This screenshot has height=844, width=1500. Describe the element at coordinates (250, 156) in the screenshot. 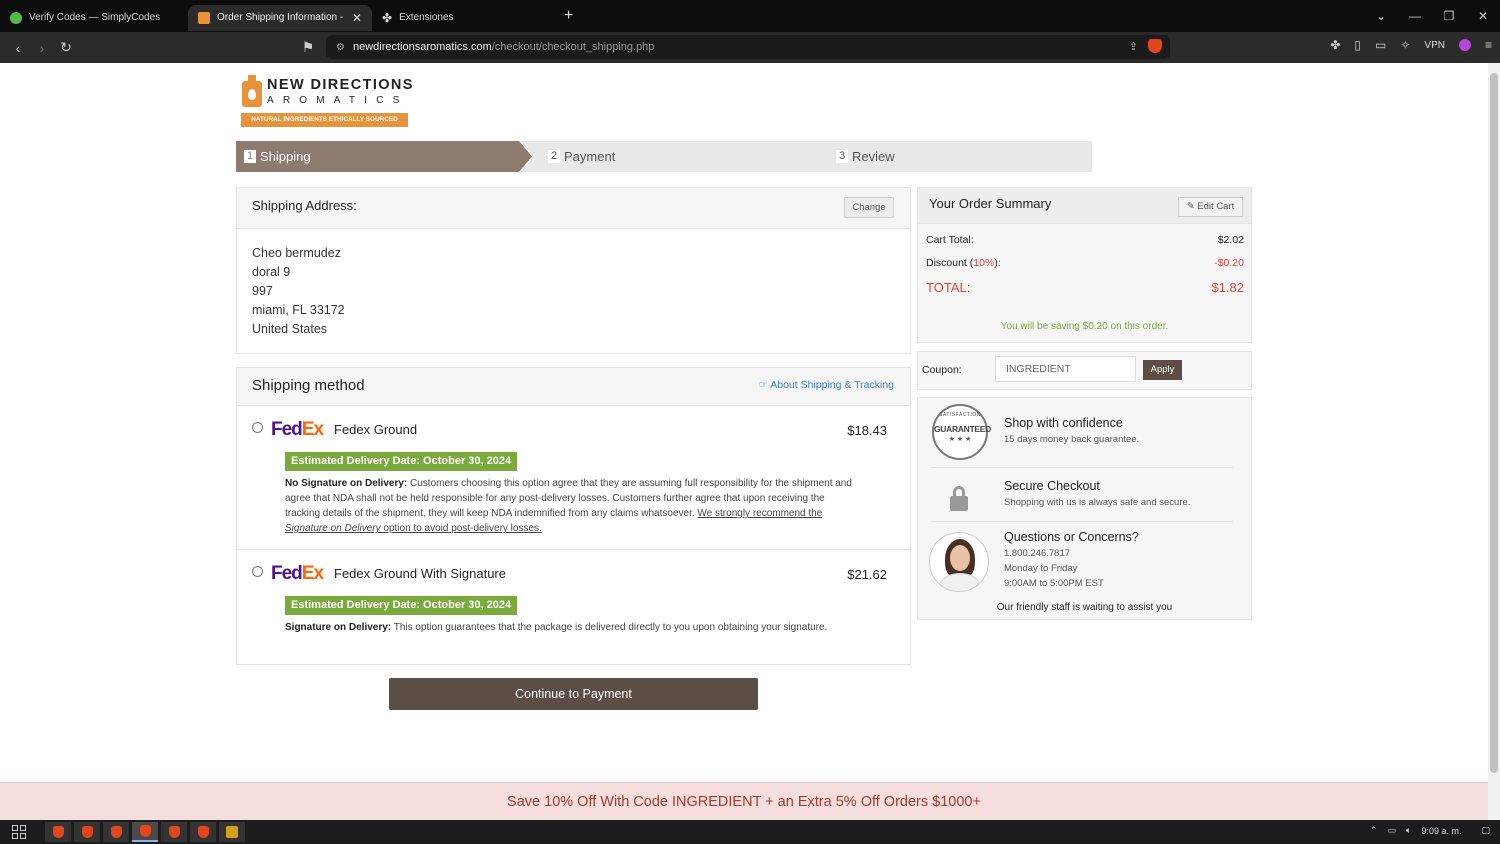

I see `step-number: 1` at that location.